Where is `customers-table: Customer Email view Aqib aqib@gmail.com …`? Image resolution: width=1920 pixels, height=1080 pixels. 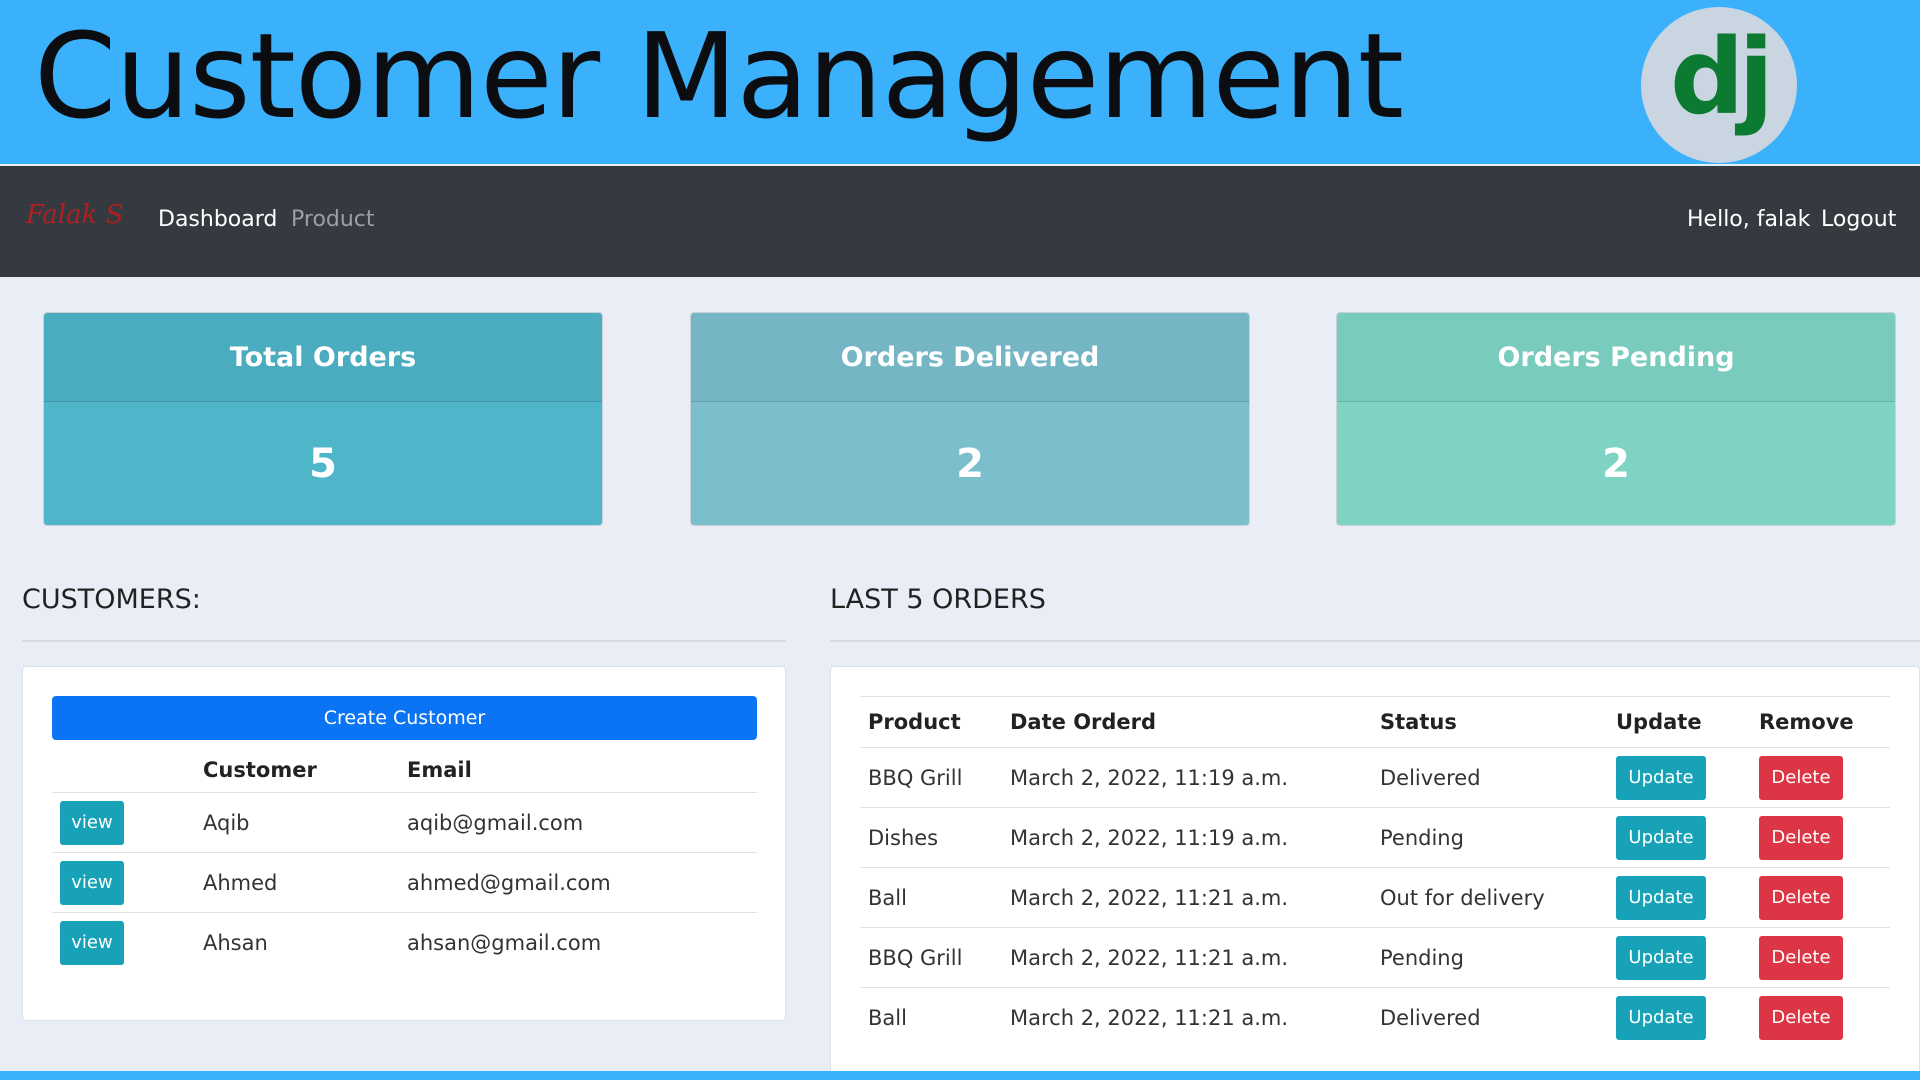
customers-table: Customer Email view Aqib aqib@gmail.com … is located at coordinates (404, 860).